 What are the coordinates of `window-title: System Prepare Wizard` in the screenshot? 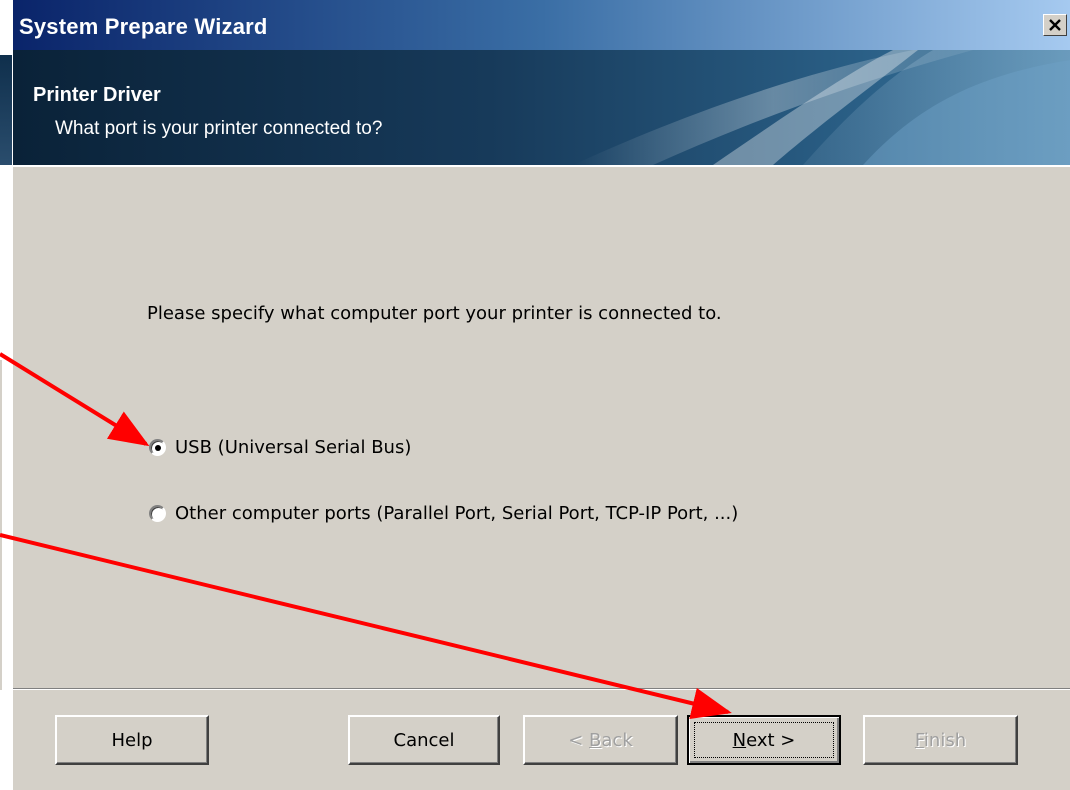 It's located at (143, 26).